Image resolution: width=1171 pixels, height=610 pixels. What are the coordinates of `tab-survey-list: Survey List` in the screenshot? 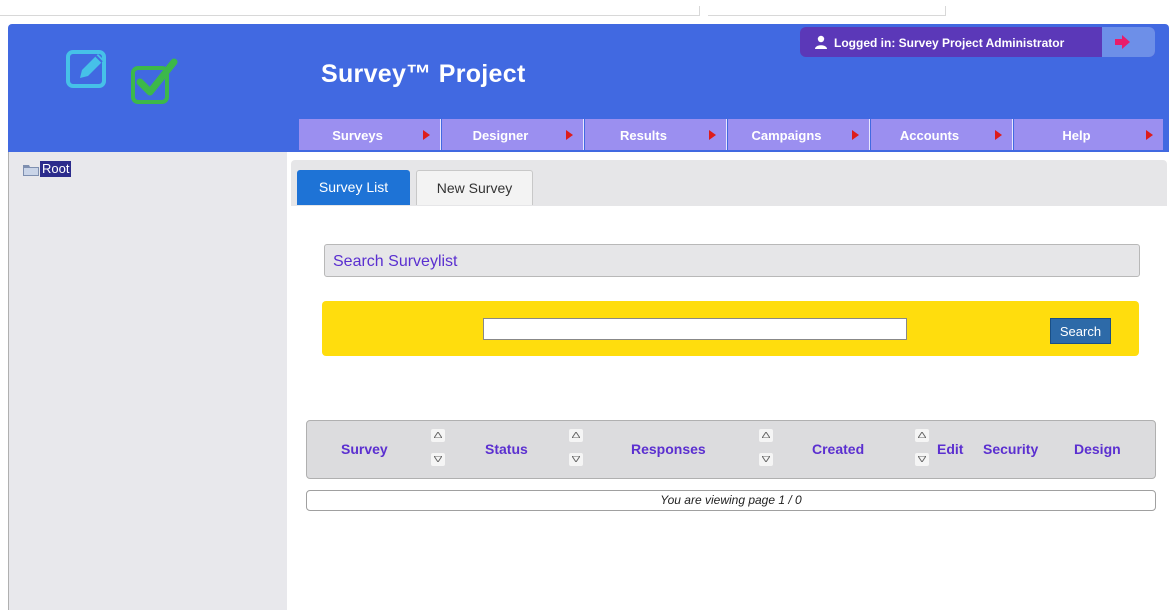 It's located at (353, 187).